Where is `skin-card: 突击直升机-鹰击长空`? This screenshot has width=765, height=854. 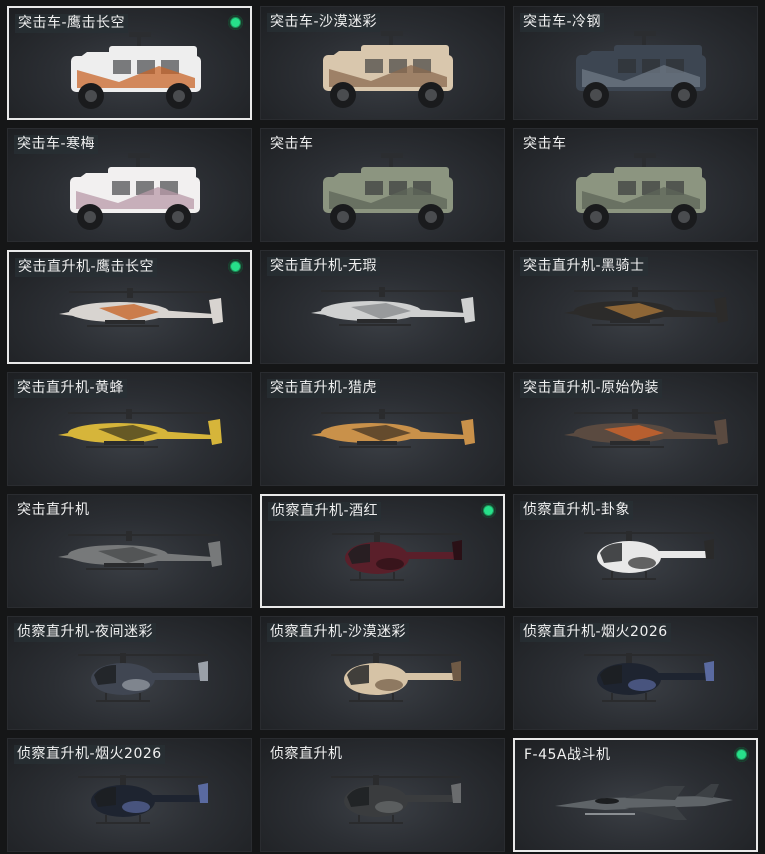 skin-card: 突击直升机-鹰击长空 is located at coordinates (129, 307).